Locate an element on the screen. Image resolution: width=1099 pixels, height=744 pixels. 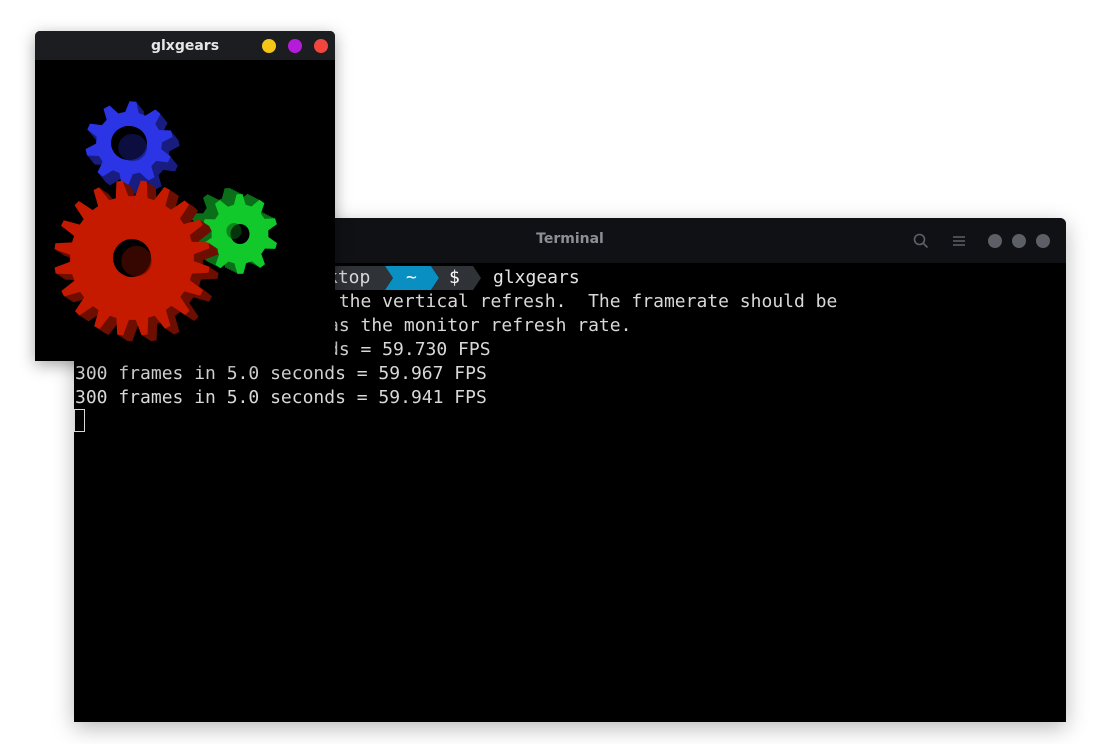
output-line: 300 frames in 5.0 seconds = 59.941 FPS is located at coordinates (281, 397).